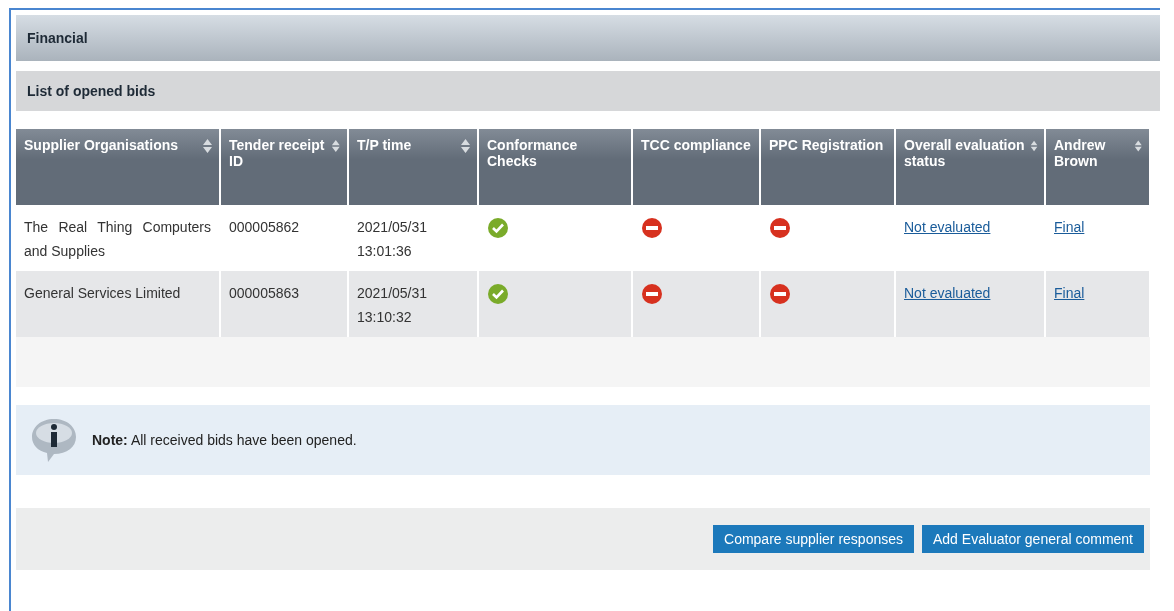 The image size is (1174, 611). Describe the element at coordinates (284, 304) in the screenshot. I see `table-cell: 000005863` at that location.